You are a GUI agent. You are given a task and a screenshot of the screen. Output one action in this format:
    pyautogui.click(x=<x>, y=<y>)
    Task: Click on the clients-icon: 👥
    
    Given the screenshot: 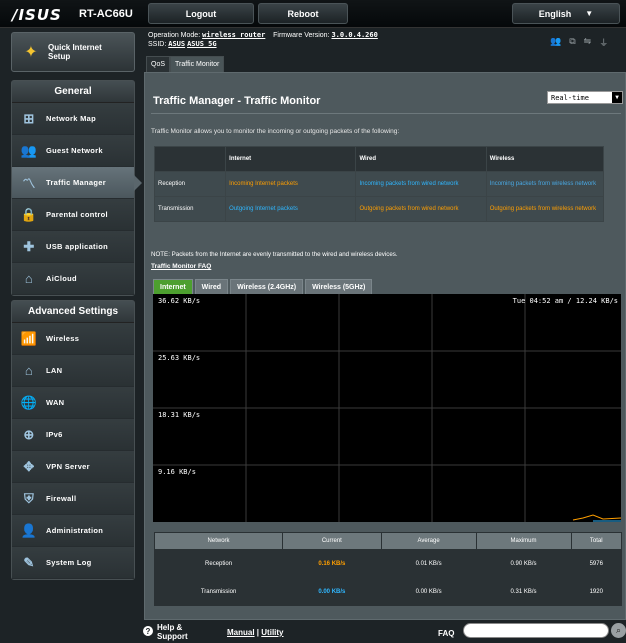 What is the action you would take?
    pyautogui.click(x=555, y=42)
    